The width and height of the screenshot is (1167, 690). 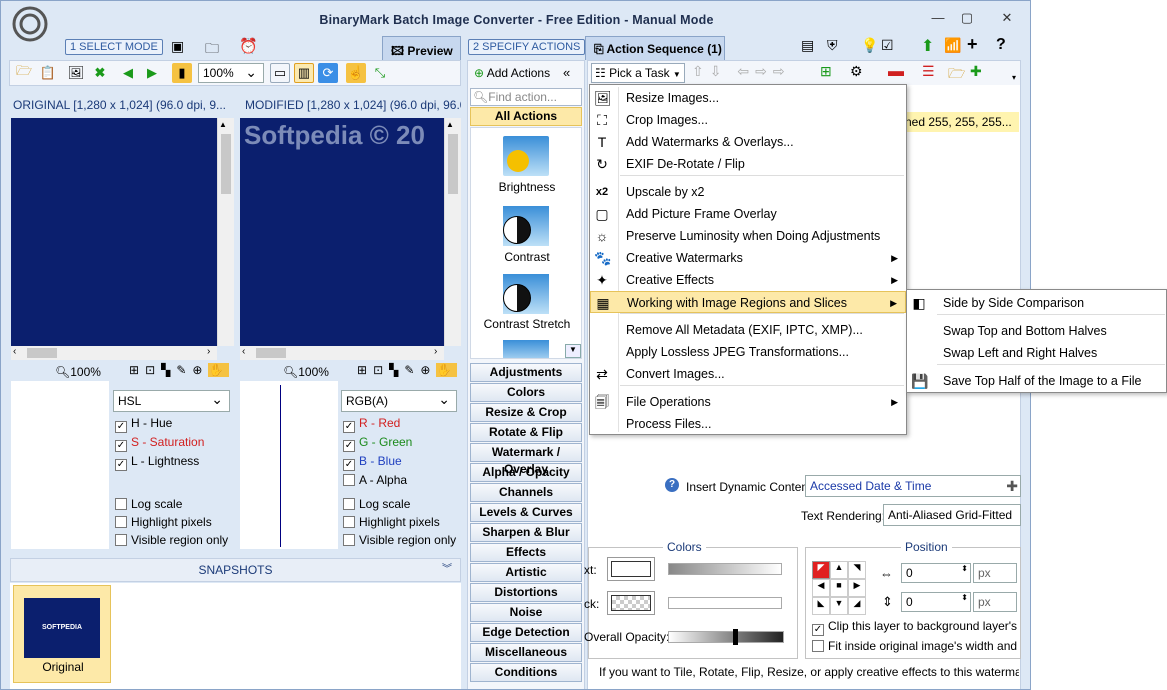 I want to click on close-button: ✕, so click(x=1007, y=18).